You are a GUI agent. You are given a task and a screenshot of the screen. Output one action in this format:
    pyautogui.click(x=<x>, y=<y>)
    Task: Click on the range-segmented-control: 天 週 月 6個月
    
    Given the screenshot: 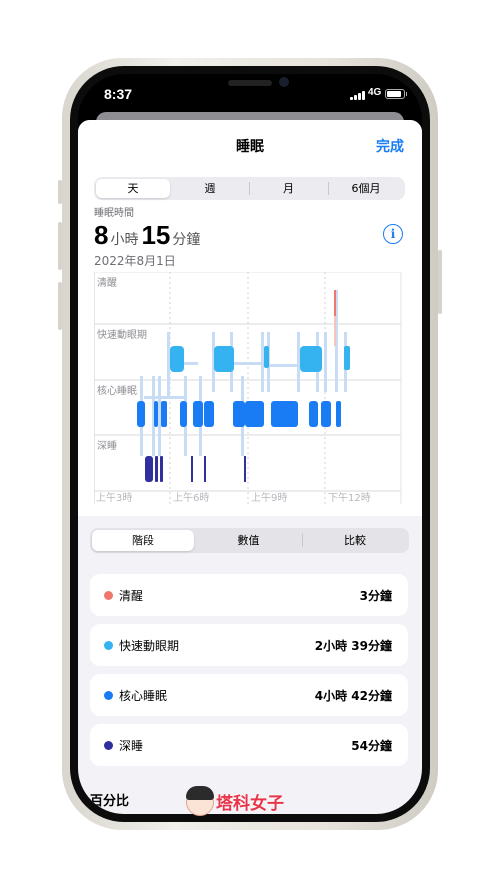 What is the action you would take?
    pyautogui.click(x=249, y=188)
    